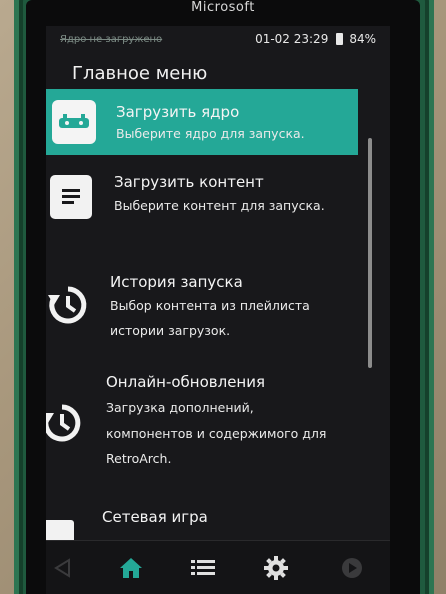 The image size is (446, 594). Describe the element at coordinates (203, 568) in the screenshot. I see `list-icon` at that location.